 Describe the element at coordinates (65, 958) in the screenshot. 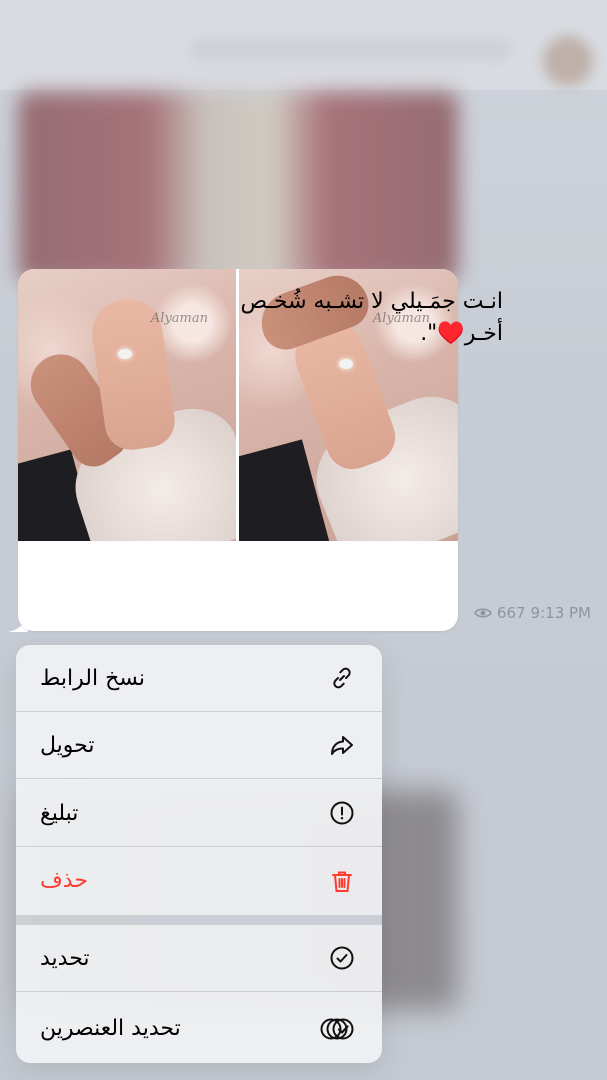

I see `menu-item-label: تحديد` at that location.